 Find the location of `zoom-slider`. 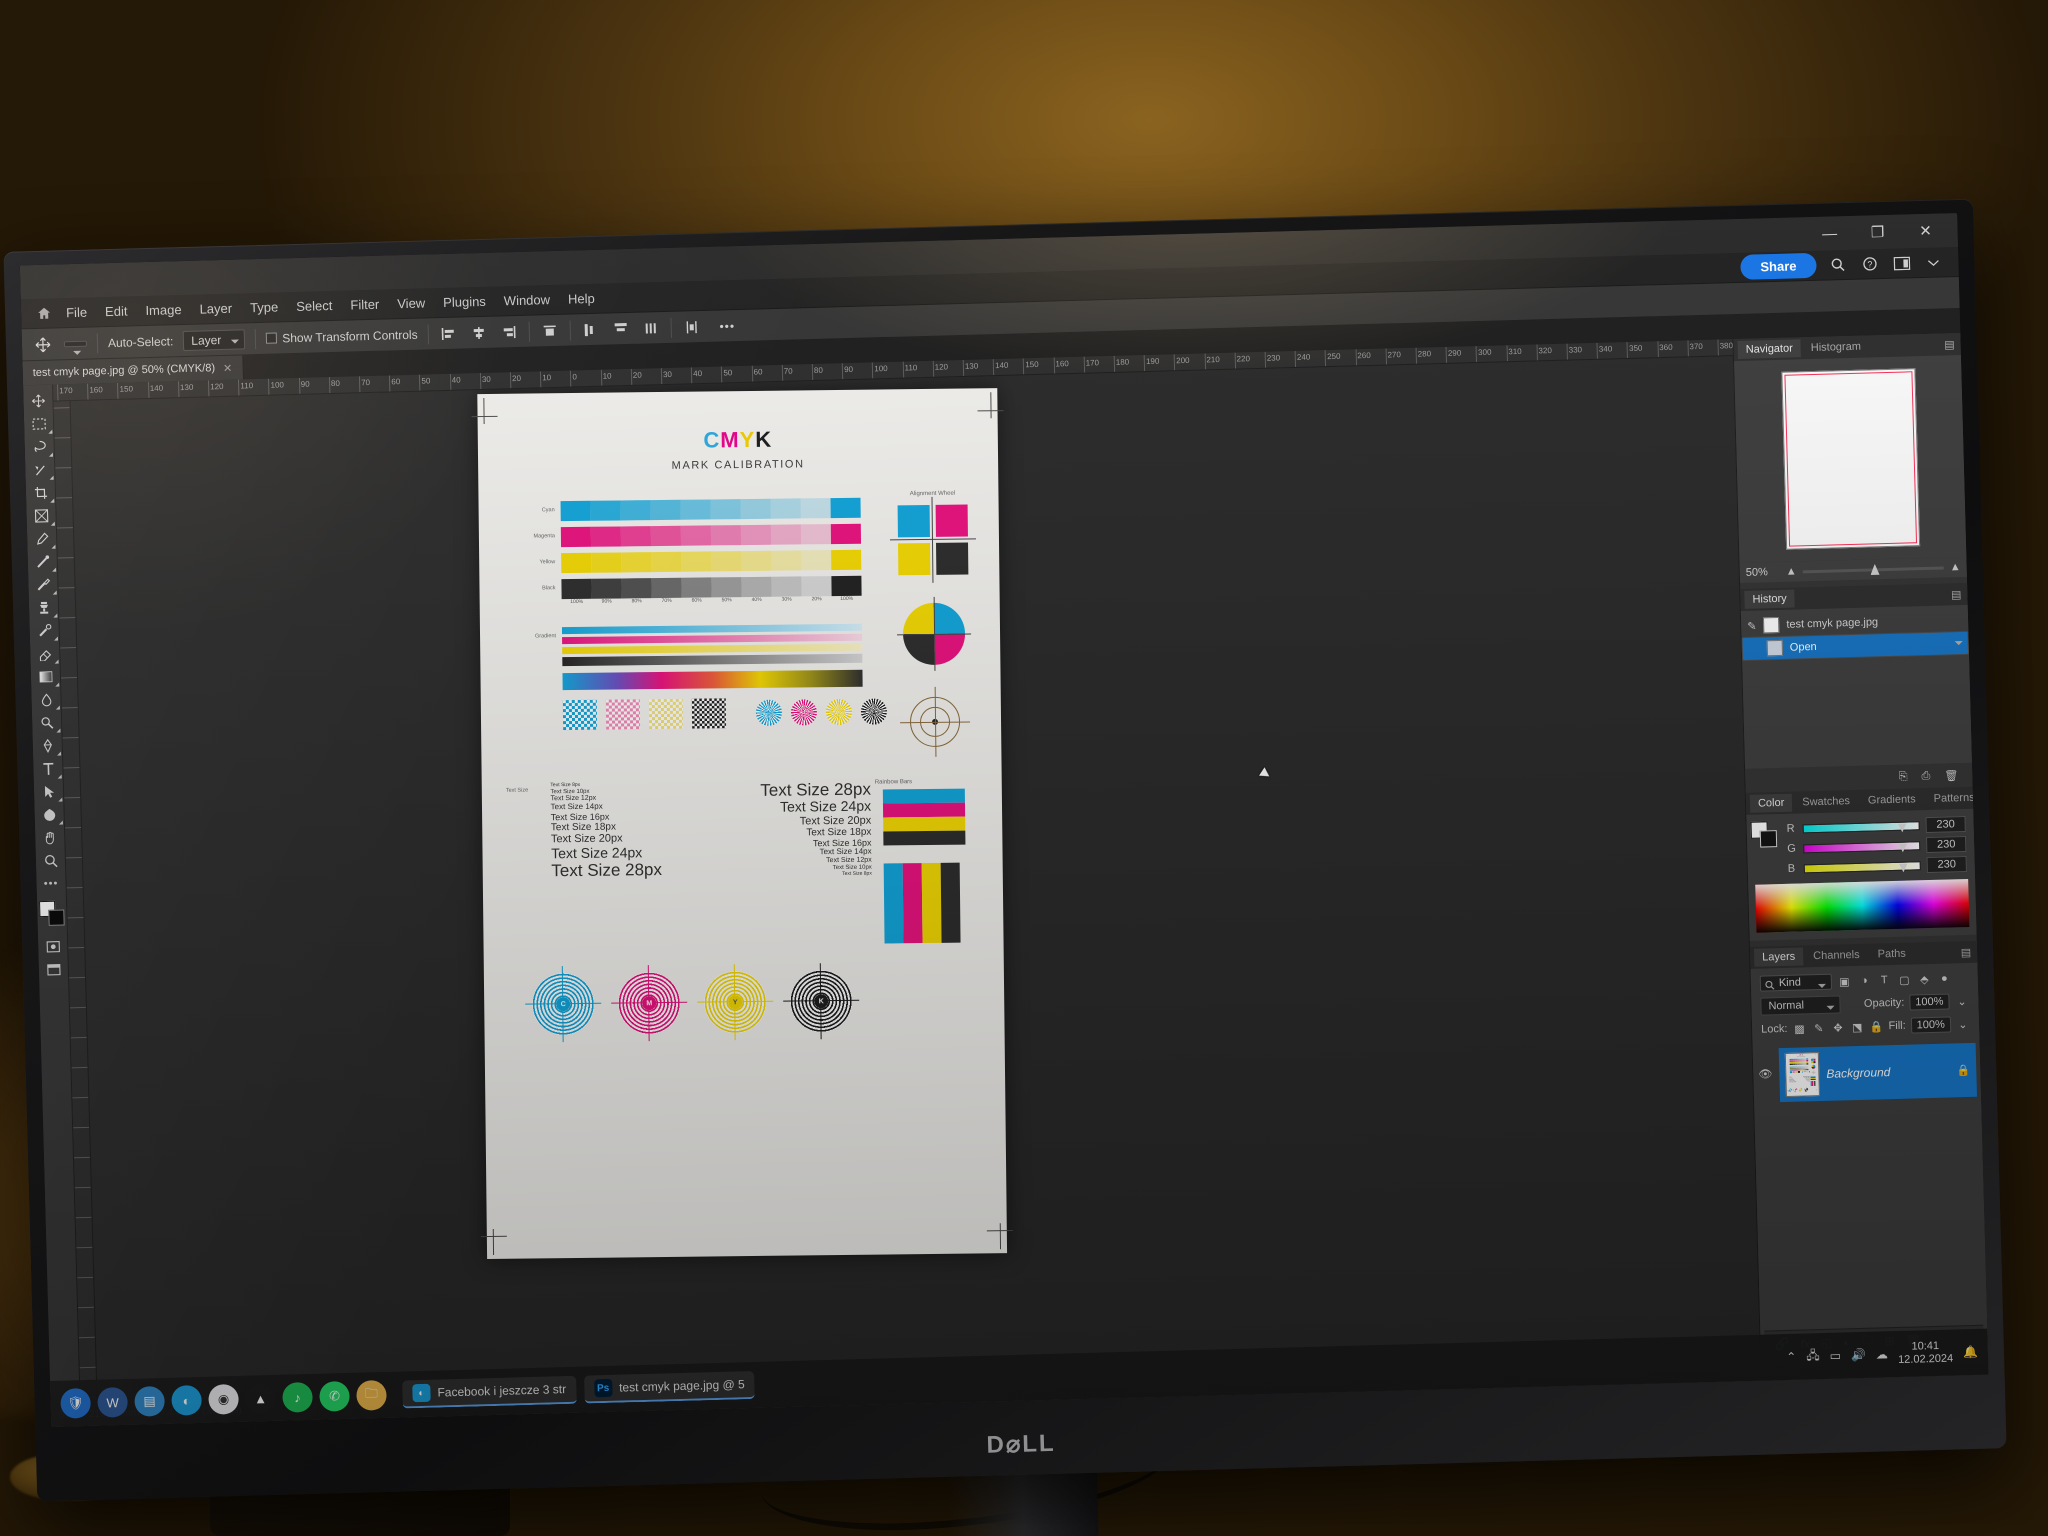

zoom-slider is located at coordinates (1873, 569).